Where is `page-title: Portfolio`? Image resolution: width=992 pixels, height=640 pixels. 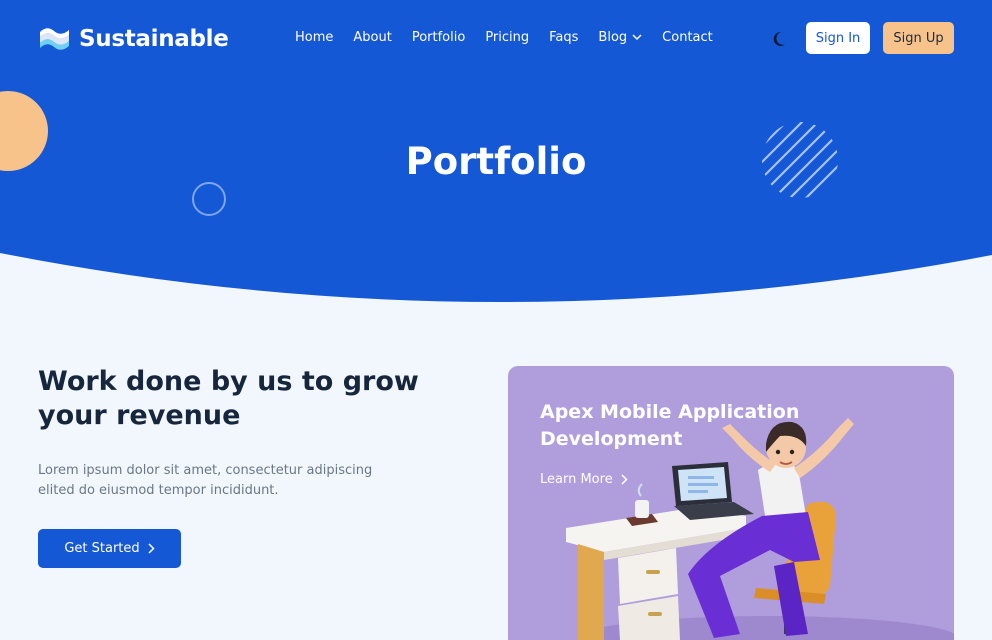 page-title: Portfolio is located at coordinates (496, 161).